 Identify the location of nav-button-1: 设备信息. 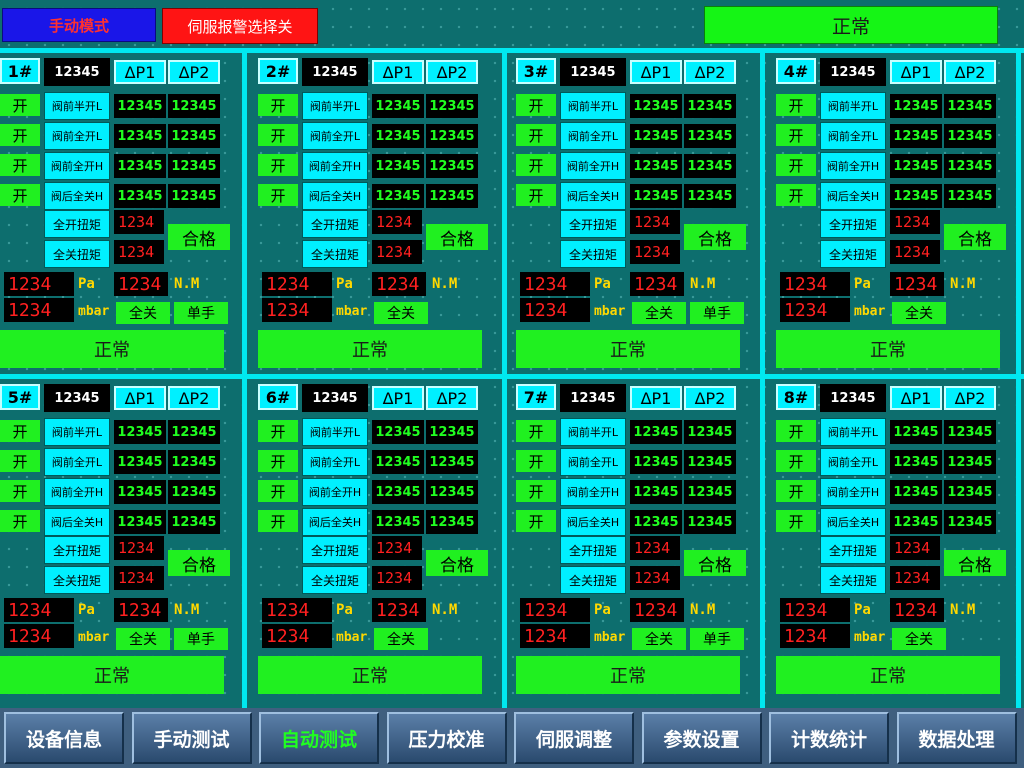
(64, 738).